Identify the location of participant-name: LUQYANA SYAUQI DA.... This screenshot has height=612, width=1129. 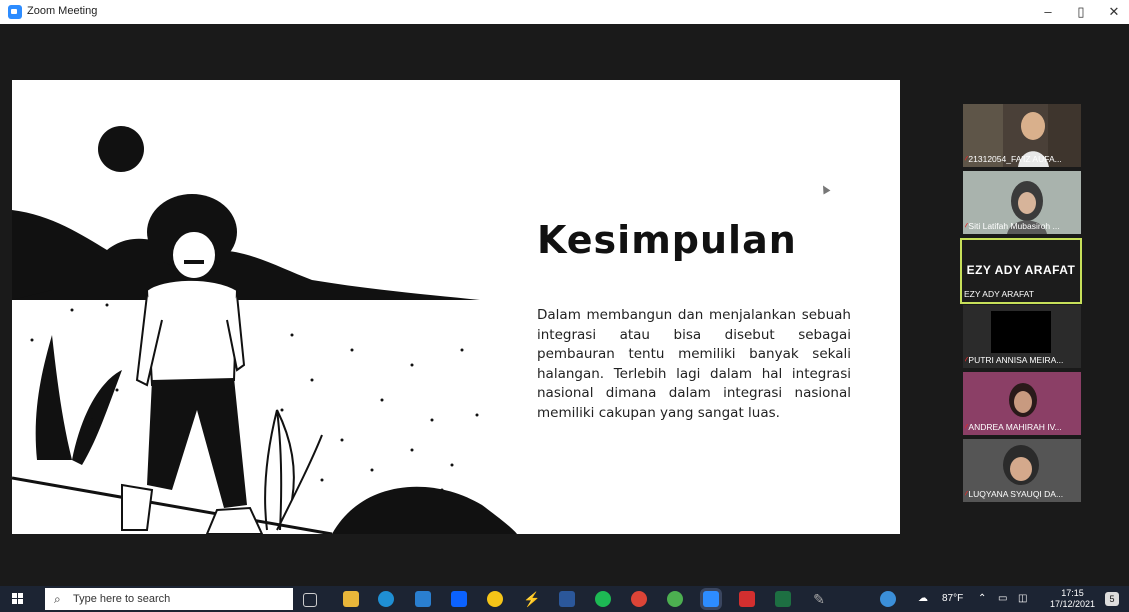
(1016, 494).